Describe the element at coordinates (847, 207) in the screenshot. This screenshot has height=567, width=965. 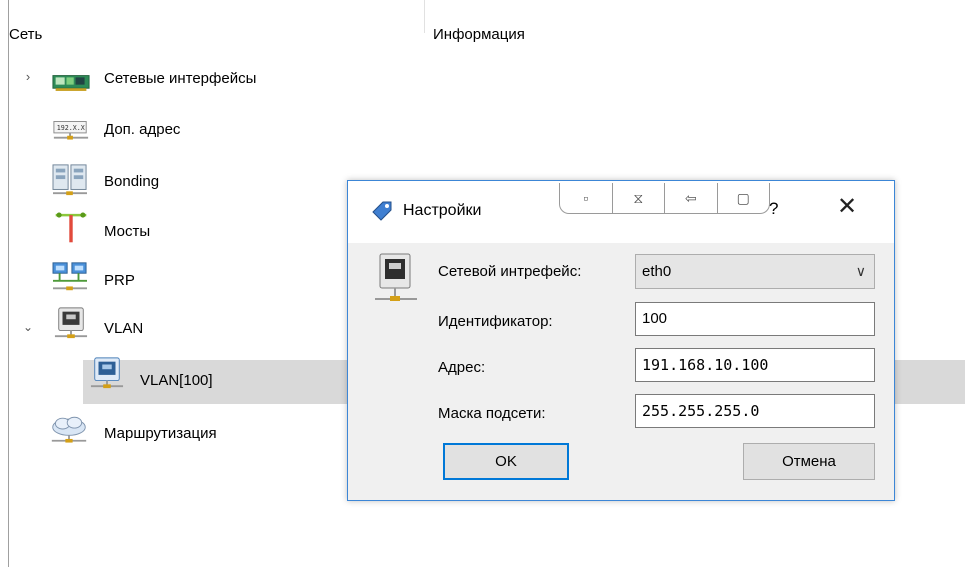
I see `close-button: ✕` at that location.